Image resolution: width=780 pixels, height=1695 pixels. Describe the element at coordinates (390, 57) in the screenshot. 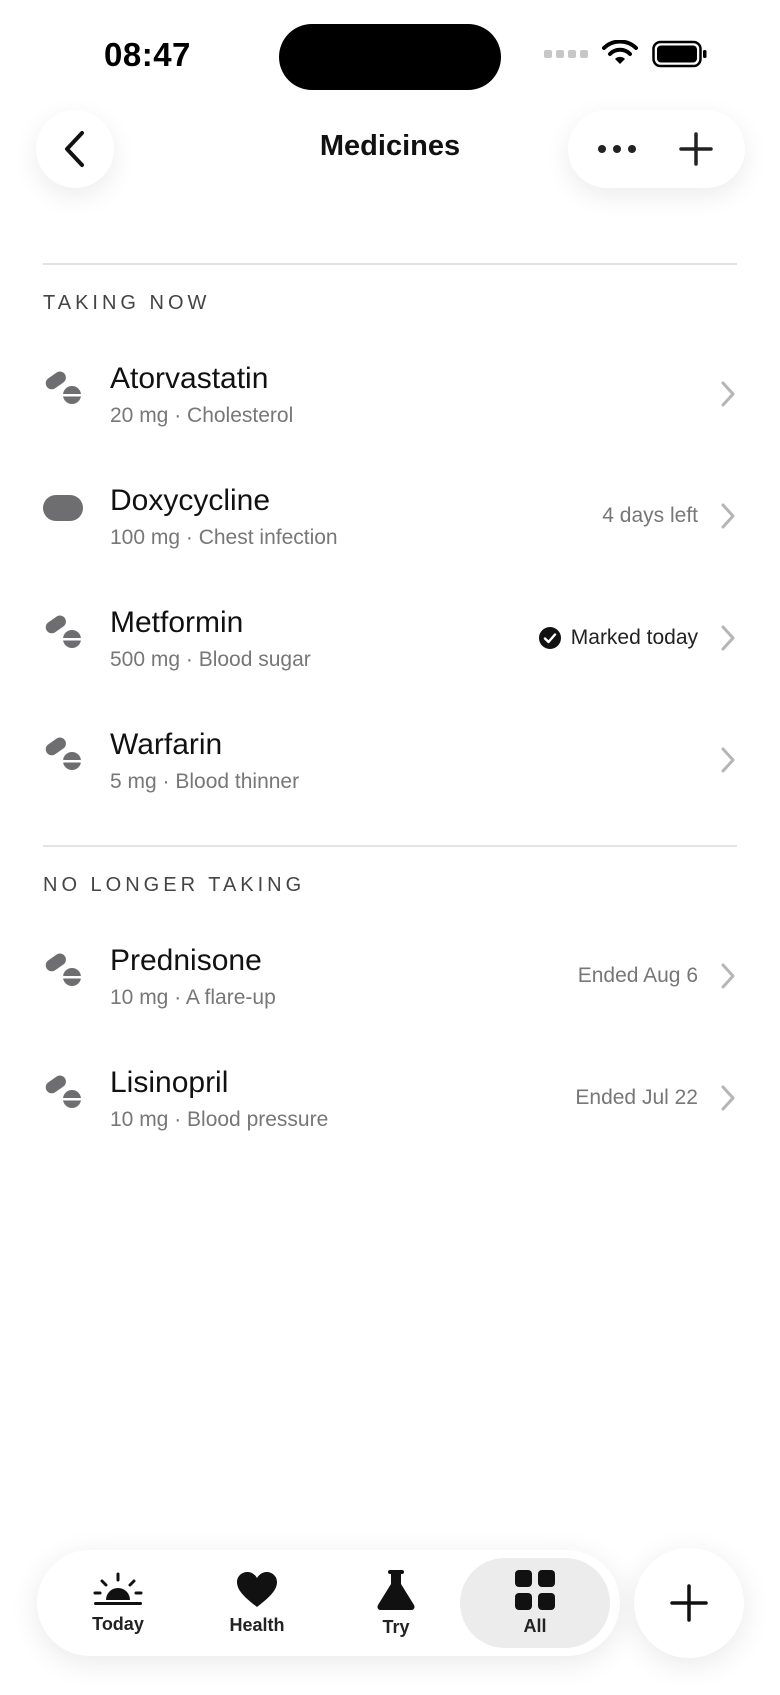

I see `dynamic-island` at that location.